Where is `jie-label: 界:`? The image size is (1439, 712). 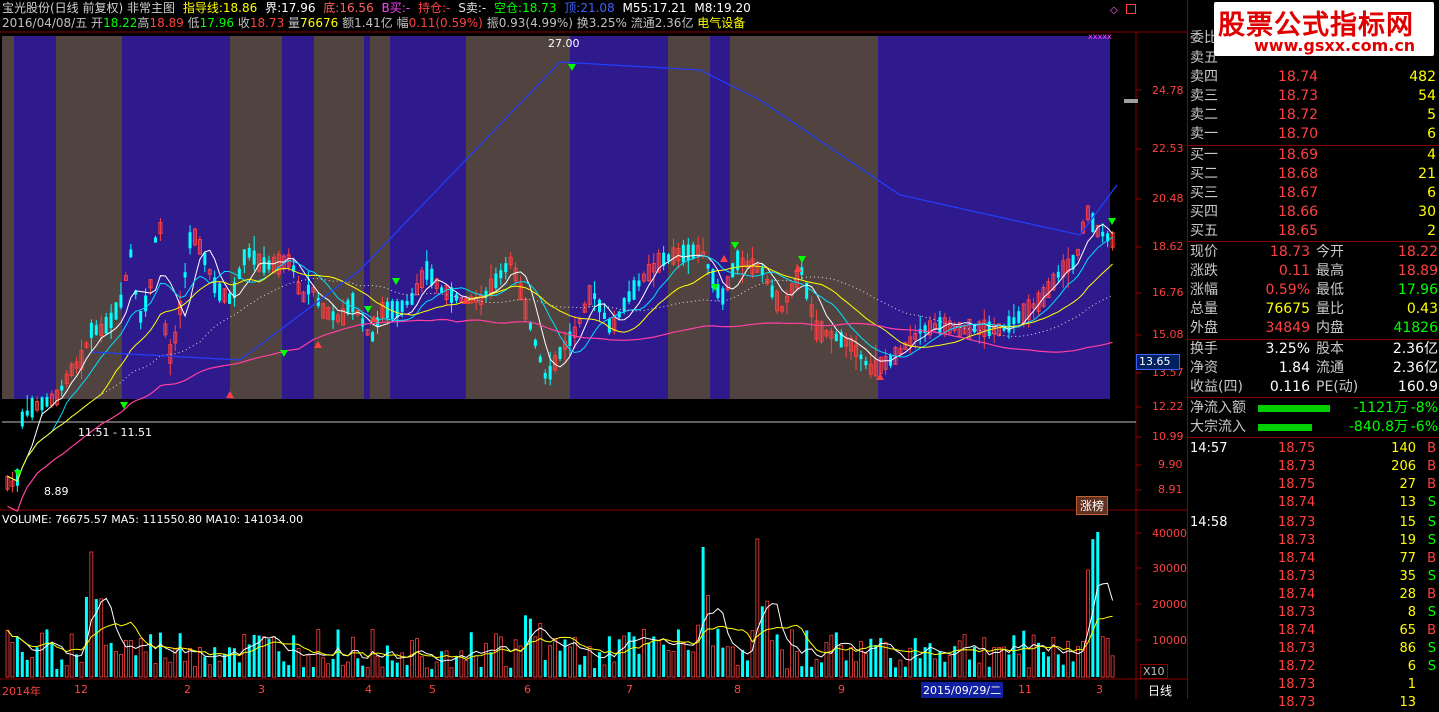 jie-label: 界: is located at coordinates (273, 8).